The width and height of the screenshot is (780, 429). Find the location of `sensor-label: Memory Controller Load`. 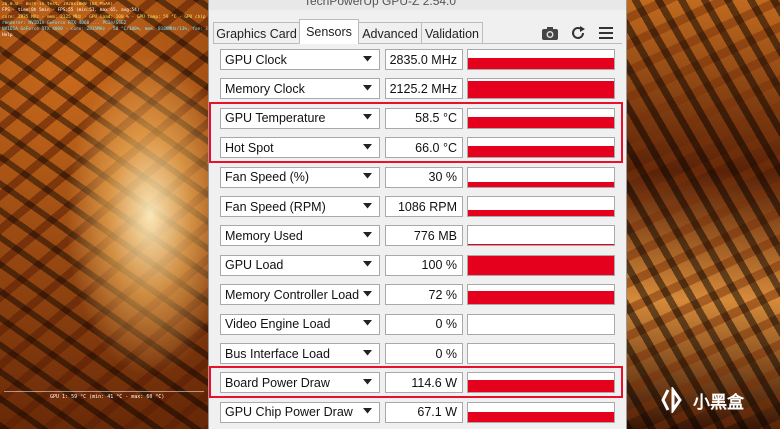

sensor-label: Memory Controller Load is located at coordinates (292, 294).